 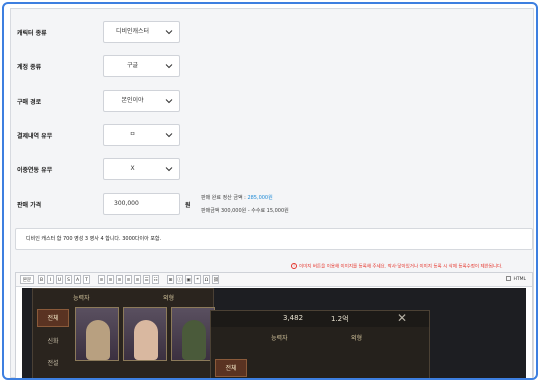 What do you see at coordinates (224, 198) in the screenshot?
I see `settlement-label: 판매 완료 정산 금액 :` at bounding box center [224, 198].